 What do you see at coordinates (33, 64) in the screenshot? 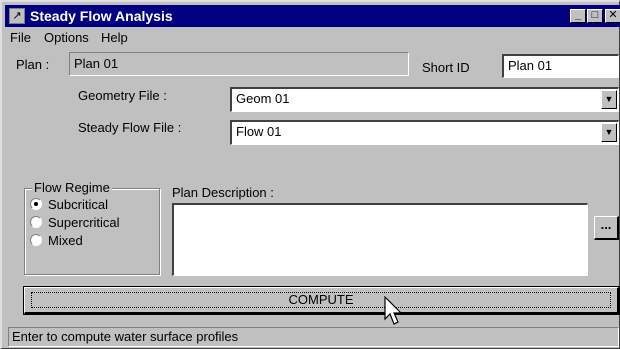
I see `plan-label: Plan :` at bounding box center [33, 64].